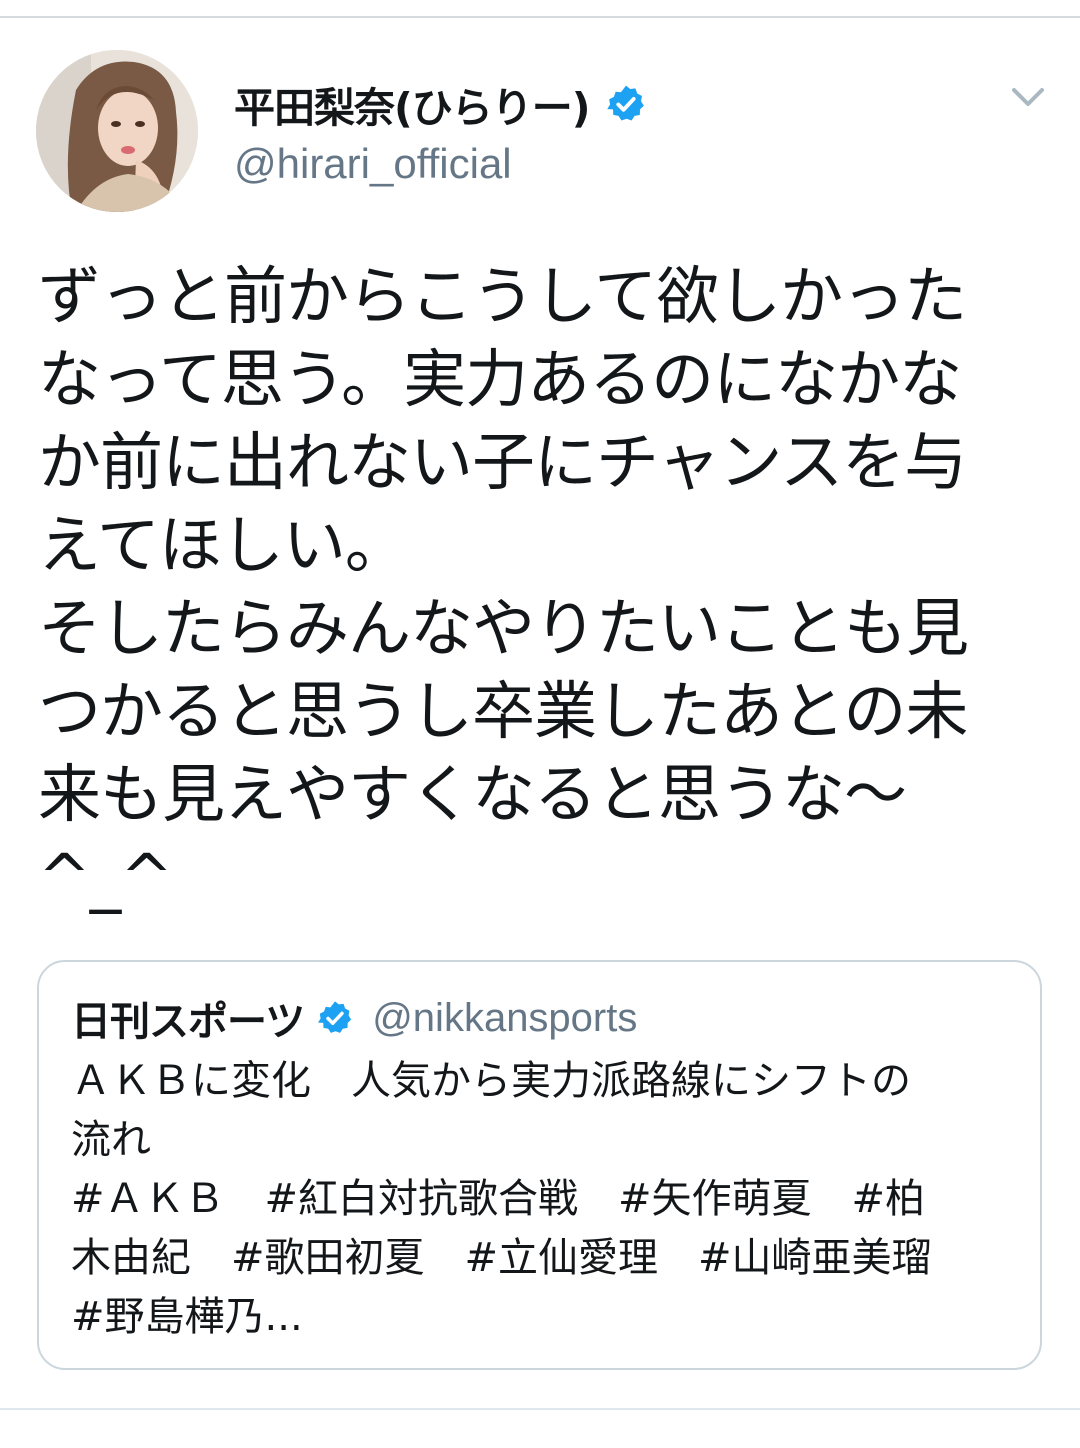  What do you see at coordinates (505, 1017) in the screenshot?
I see `quoted-handle: @nikkansports` at bounding box center [505, 1017].